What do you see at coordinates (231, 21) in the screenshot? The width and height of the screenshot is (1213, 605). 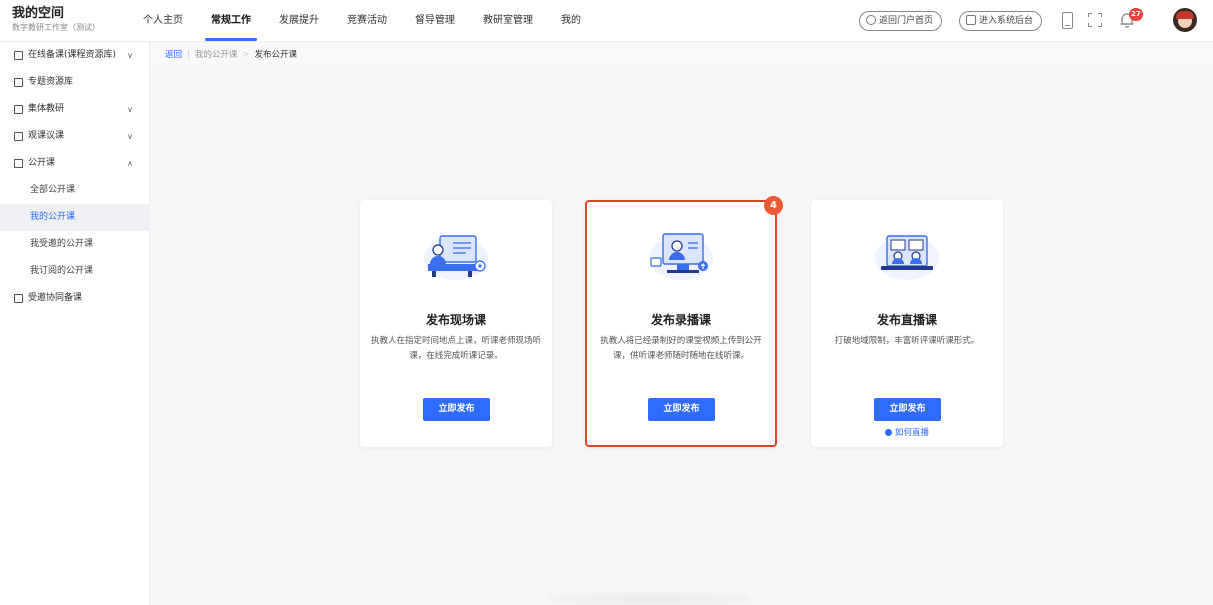 I see `nav-routine-work: 常规工作` at bounding box center [231, 21].